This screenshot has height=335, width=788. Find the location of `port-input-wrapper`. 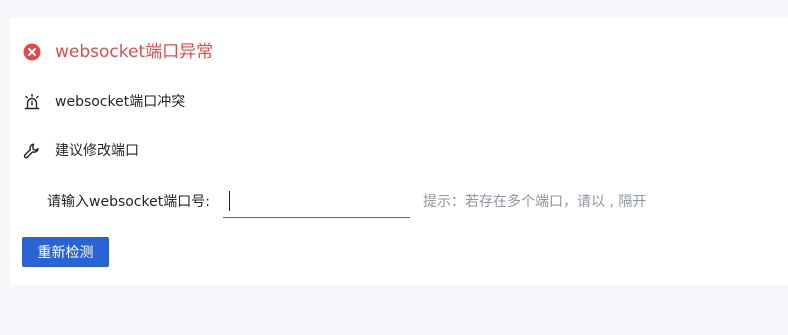

port-input-wrapper is located at coordinates (316, 203).